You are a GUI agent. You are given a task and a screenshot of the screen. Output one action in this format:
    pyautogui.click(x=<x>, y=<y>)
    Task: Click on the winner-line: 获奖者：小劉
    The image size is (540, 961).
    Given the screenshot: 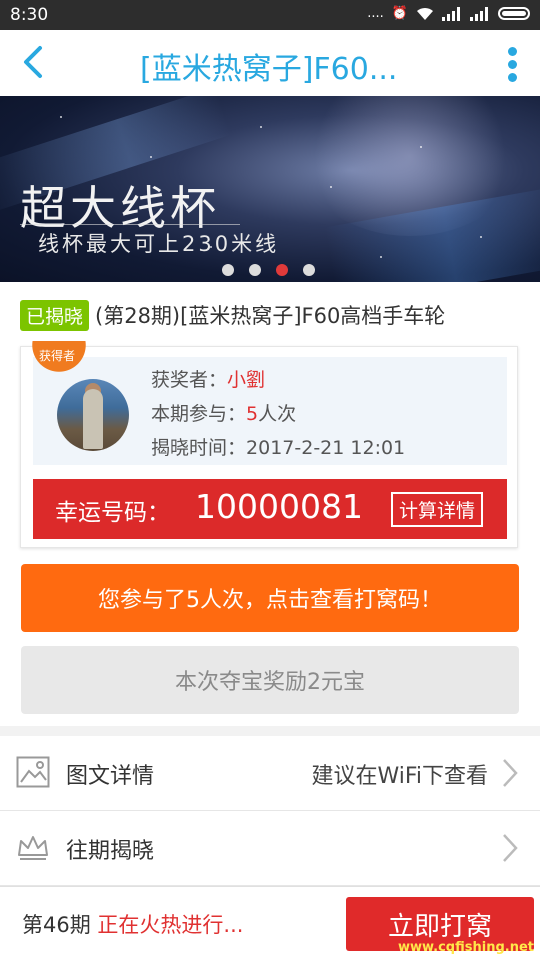 What is the action you would take?
    pyautogui.click(x=208, y=378)
    